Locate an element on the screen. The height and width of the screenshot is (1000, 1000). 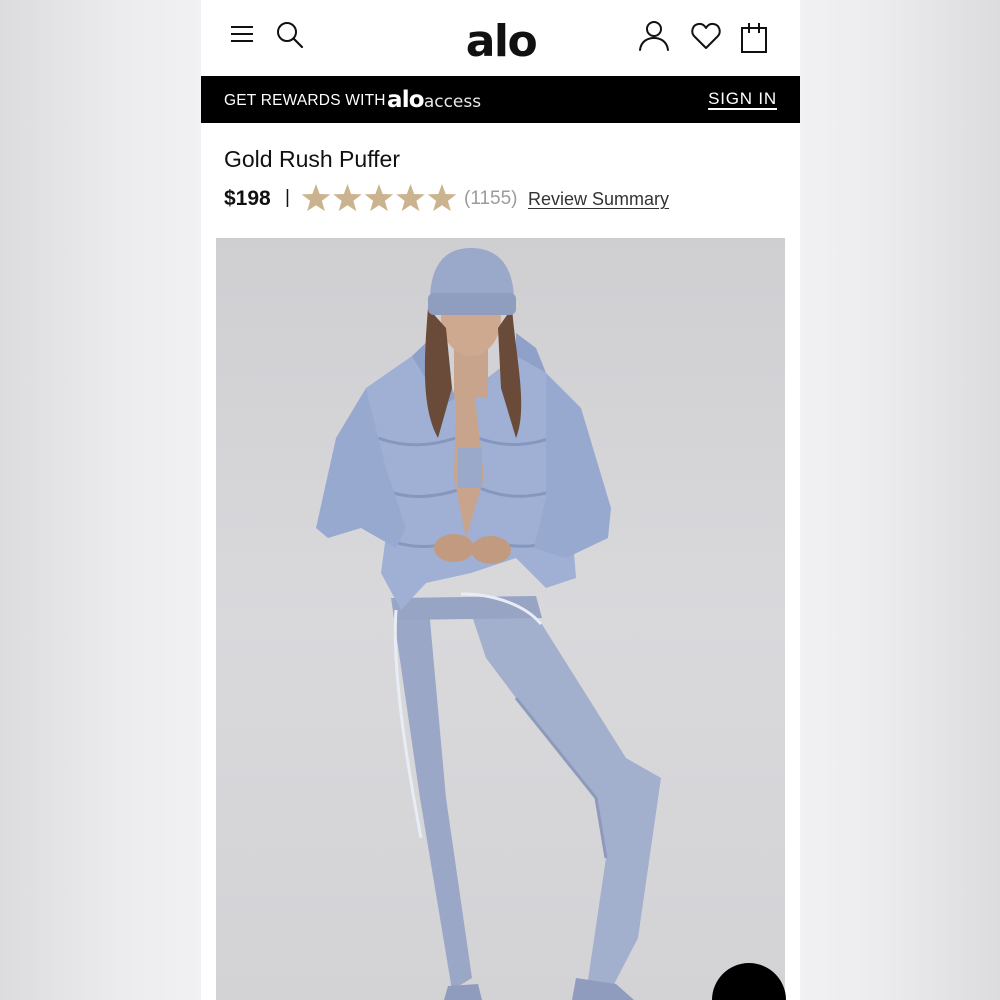
heart-icon is located at coordinates (706, 36).